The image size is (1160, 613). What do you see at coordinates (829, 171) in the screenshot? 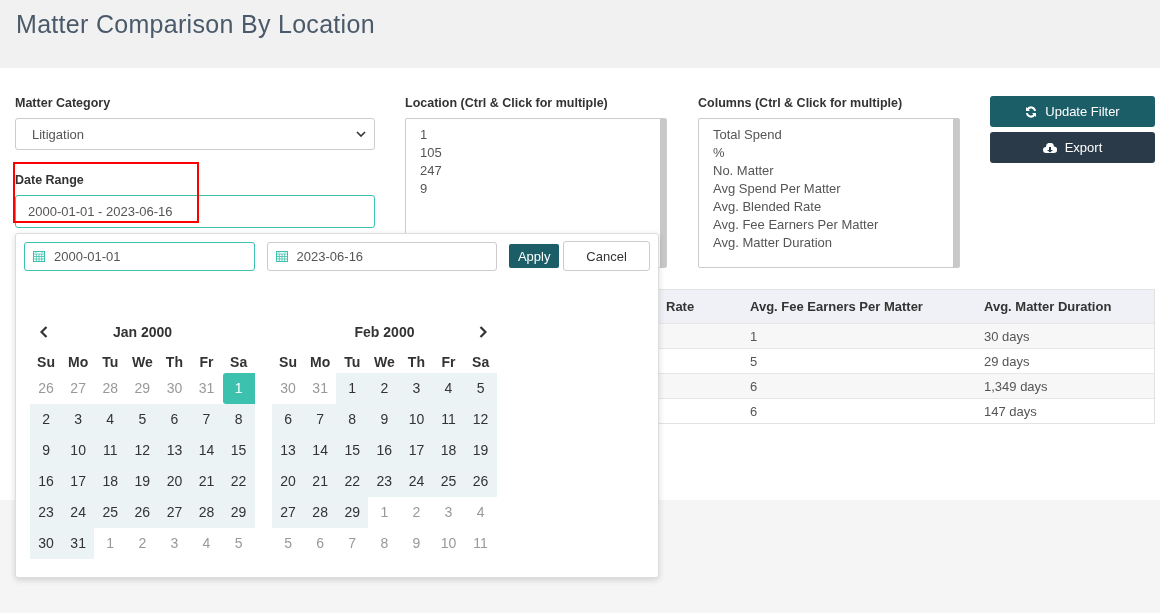
I see `list-option: No. Matter` at bounding box center [829, 171].